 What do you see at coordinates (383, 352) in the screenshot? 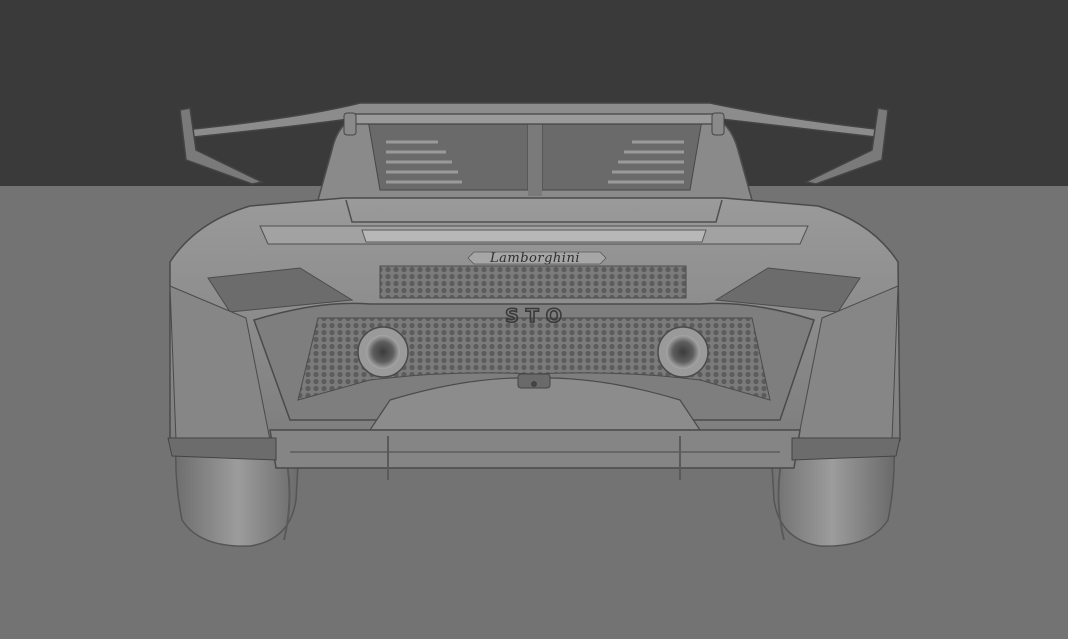
I see `exhaust-left` at bounding box center [383, 352].